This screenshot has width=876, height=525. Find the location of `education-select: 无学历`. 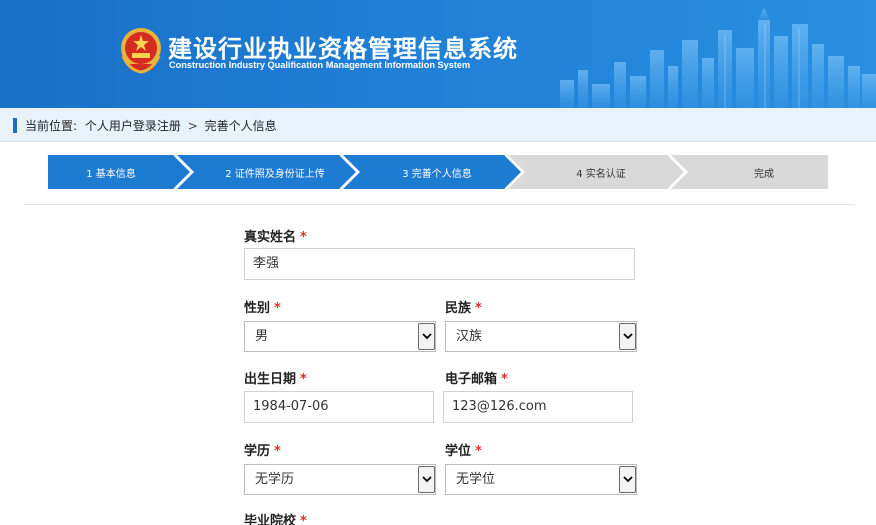

education-select: 无学历 is located at coordinates (340, 479).